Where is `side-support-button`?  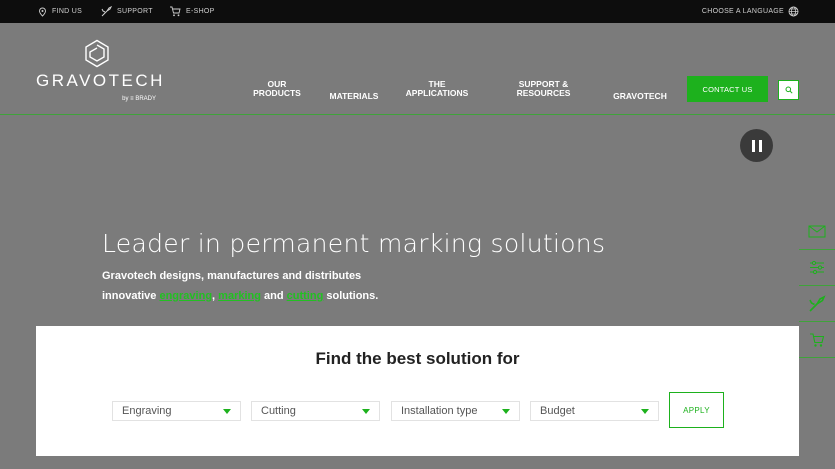
side-support-button is located at coordinates (817, 304).